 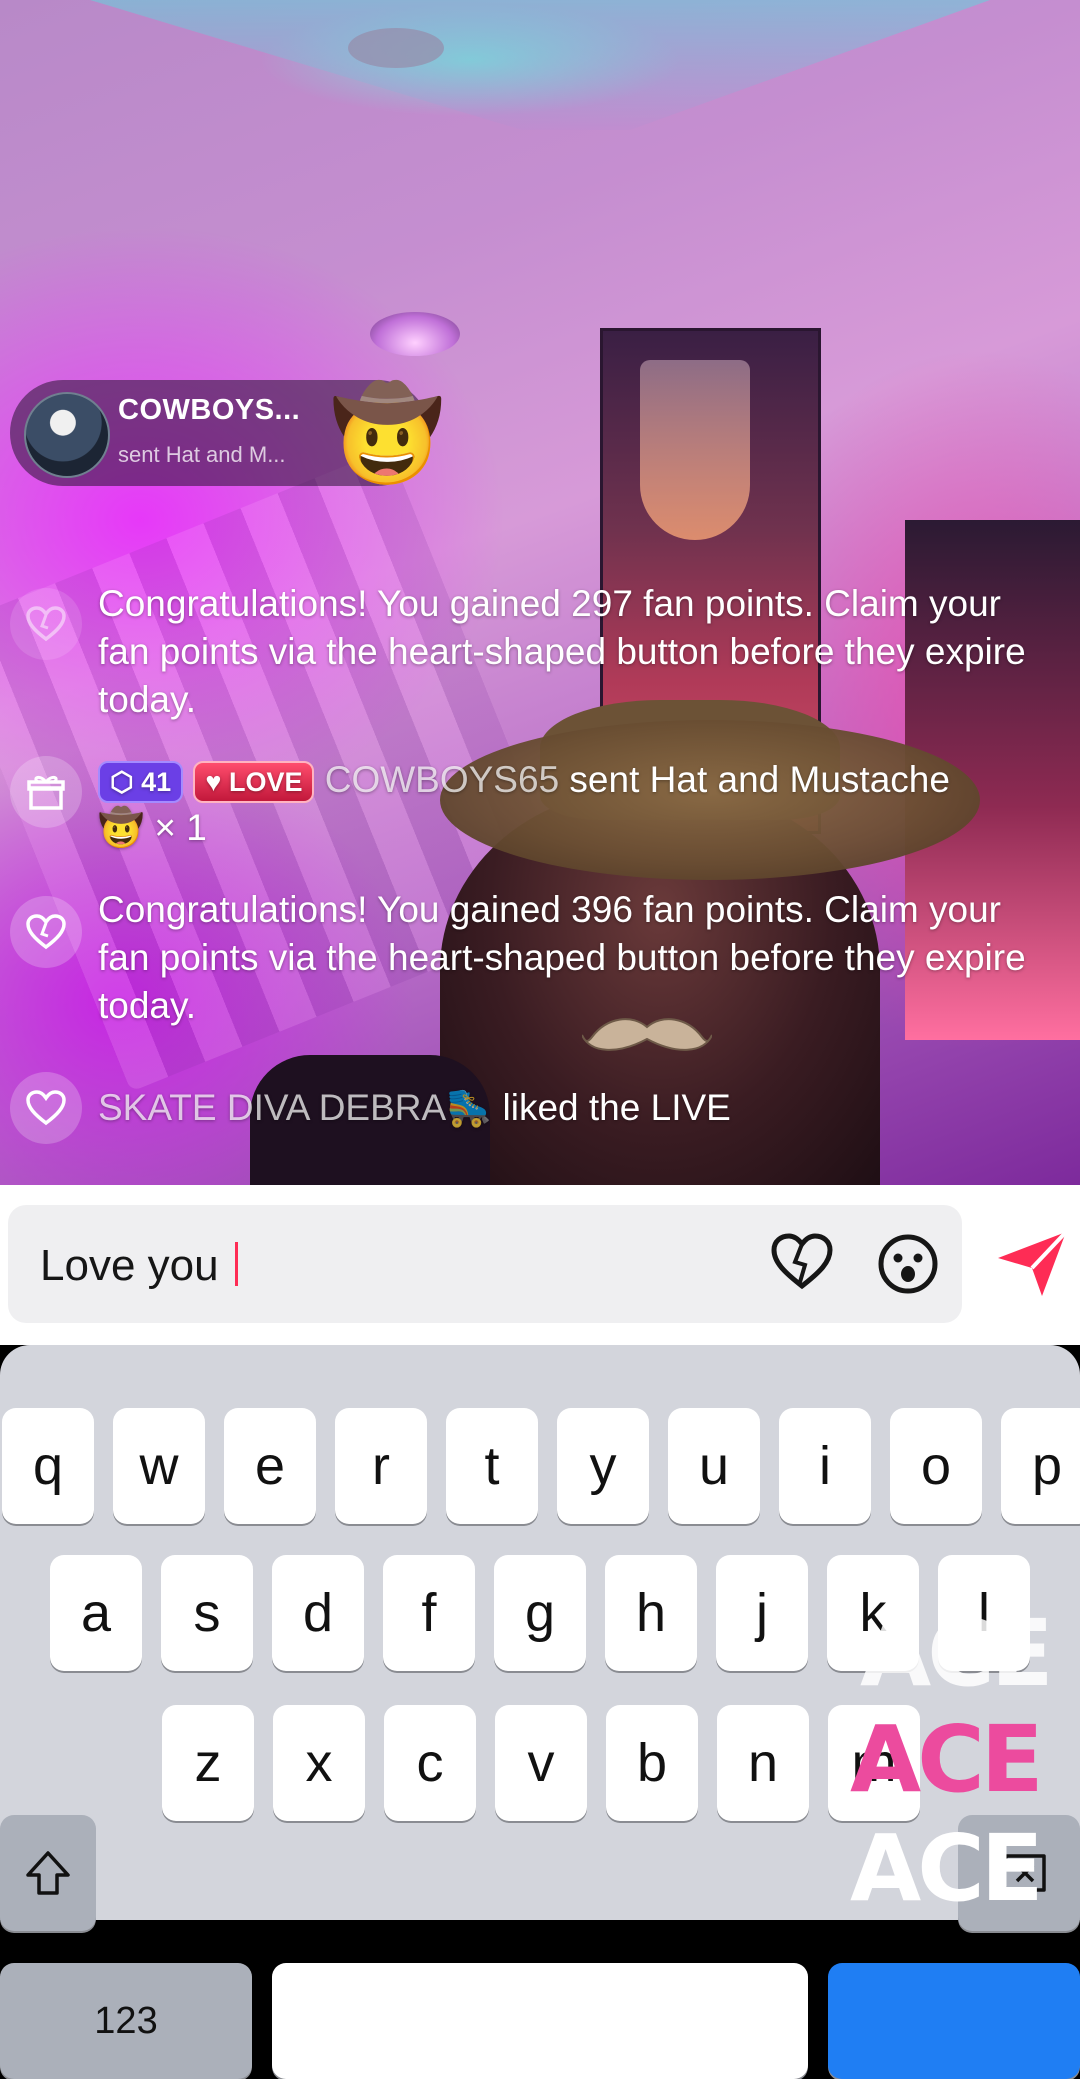 What do you see at coordinates (208, 1763) in the screenshot?
I see `key-z: z` at bounding box center [208, 1763].